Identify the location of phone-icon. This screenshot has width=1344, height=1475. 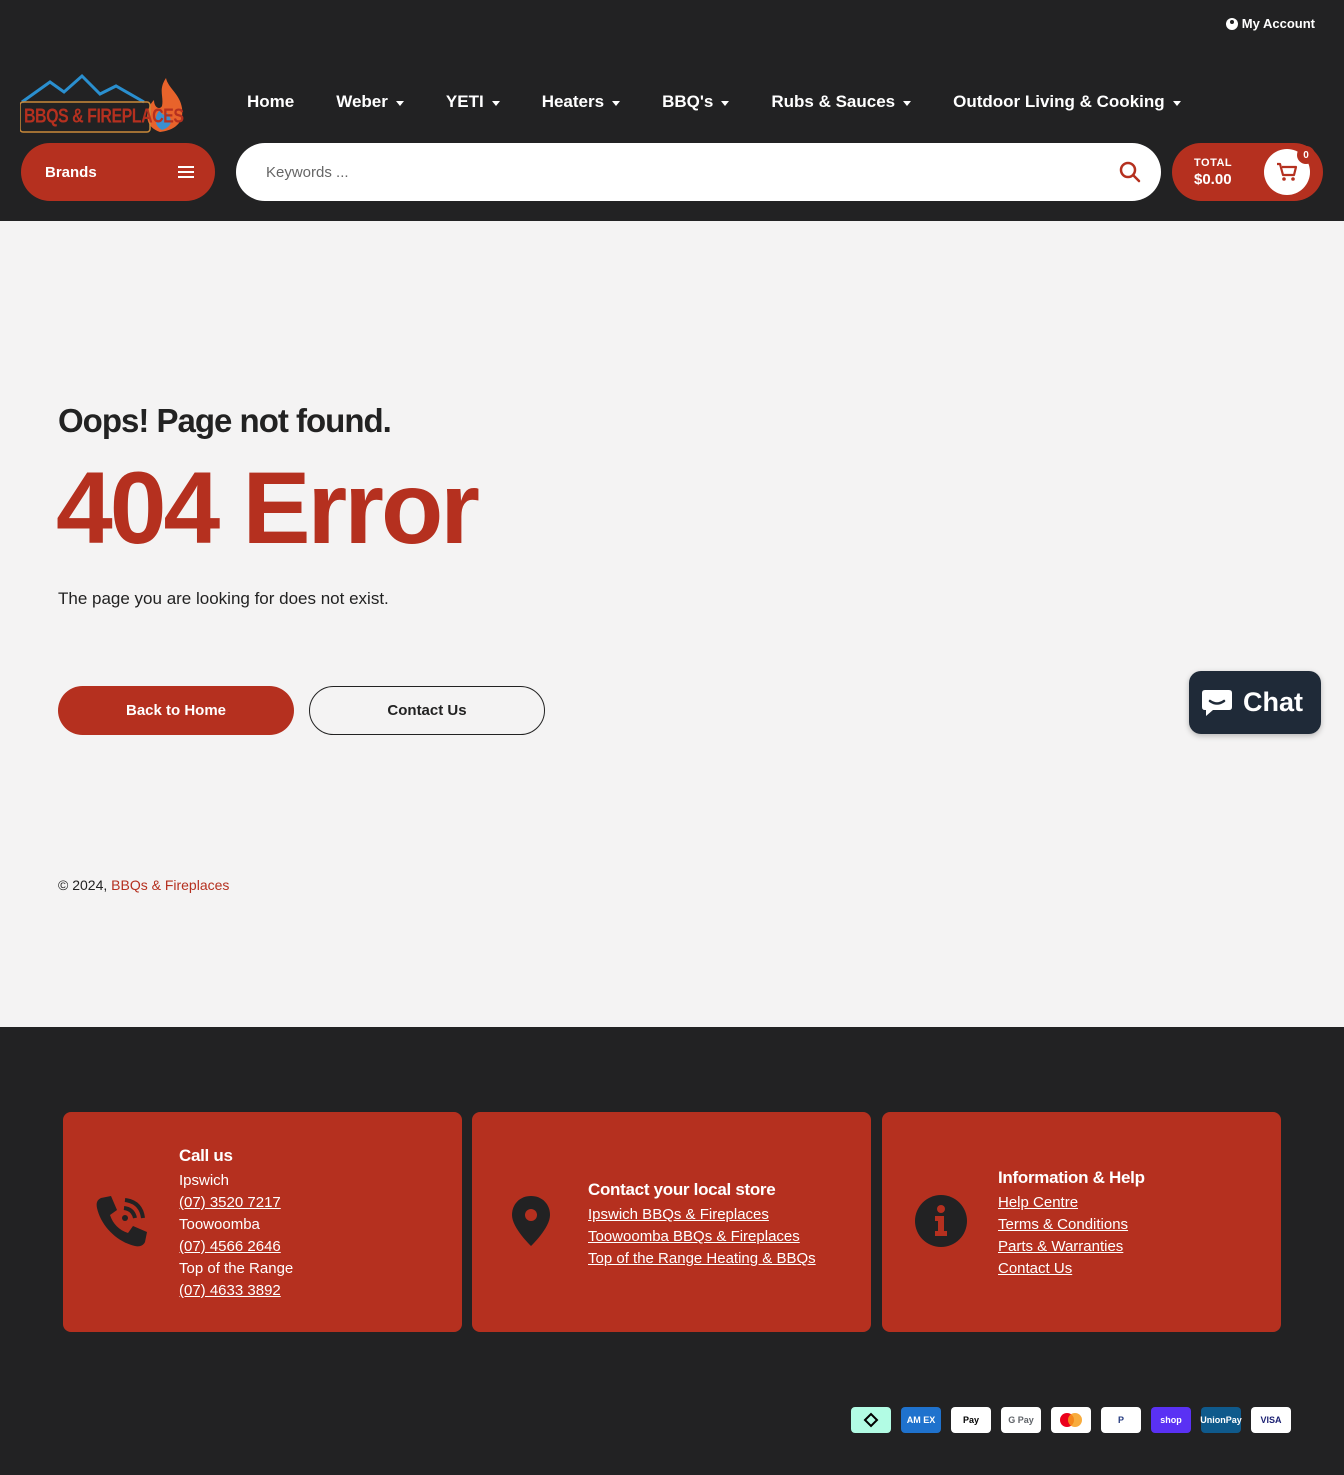
(121, 1221).